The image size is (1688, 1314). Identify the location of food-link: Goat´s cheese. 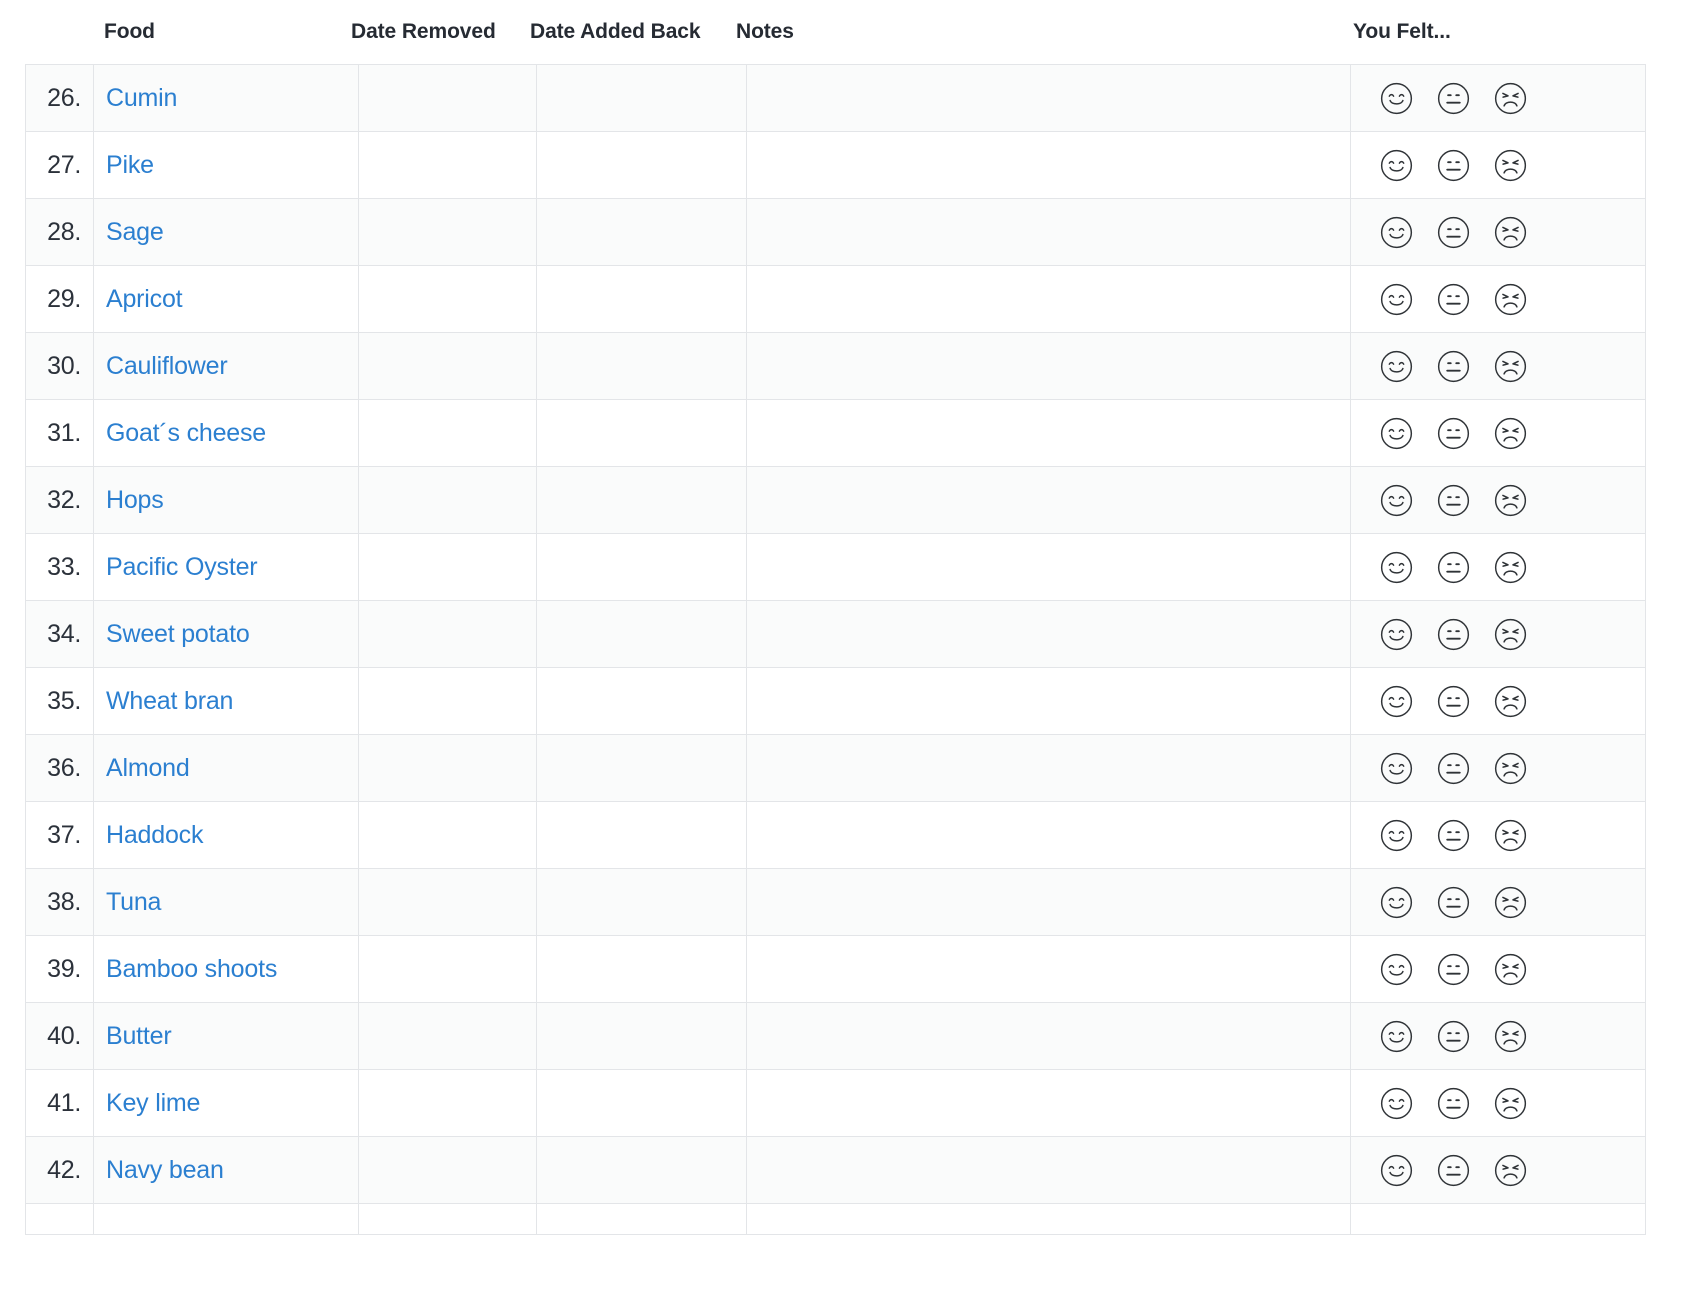
(226, 433).